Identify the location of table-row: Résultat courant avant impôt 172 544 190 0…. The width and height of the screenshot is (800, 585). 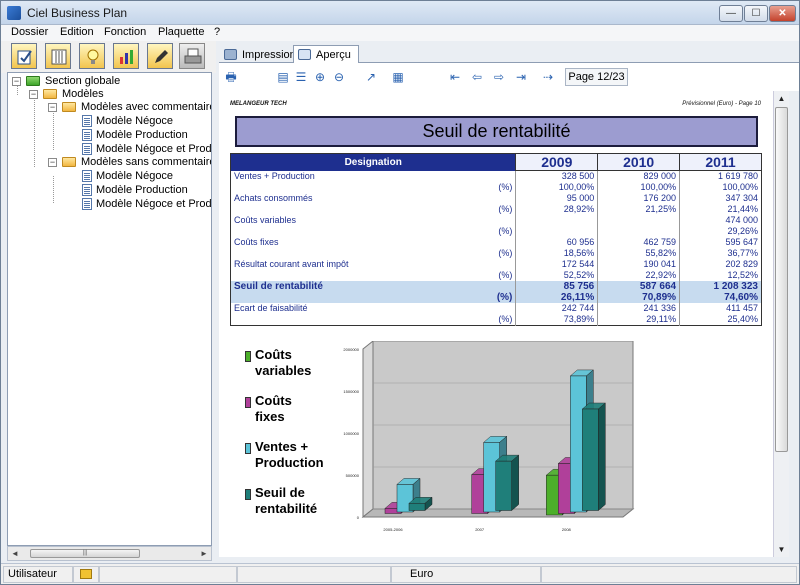
(496, 264).